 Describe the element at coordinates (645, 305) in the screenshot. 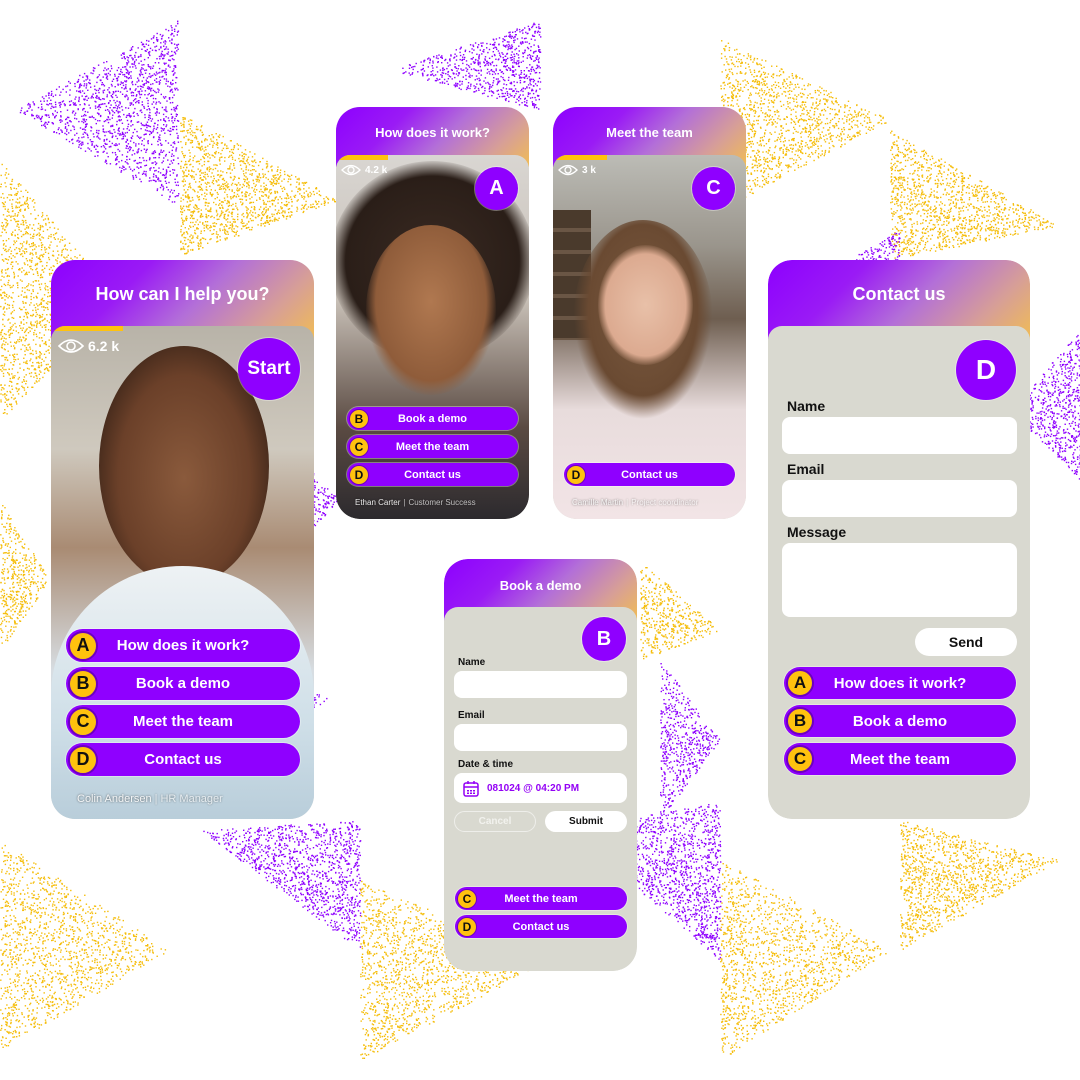

I see `person-head` at that location.